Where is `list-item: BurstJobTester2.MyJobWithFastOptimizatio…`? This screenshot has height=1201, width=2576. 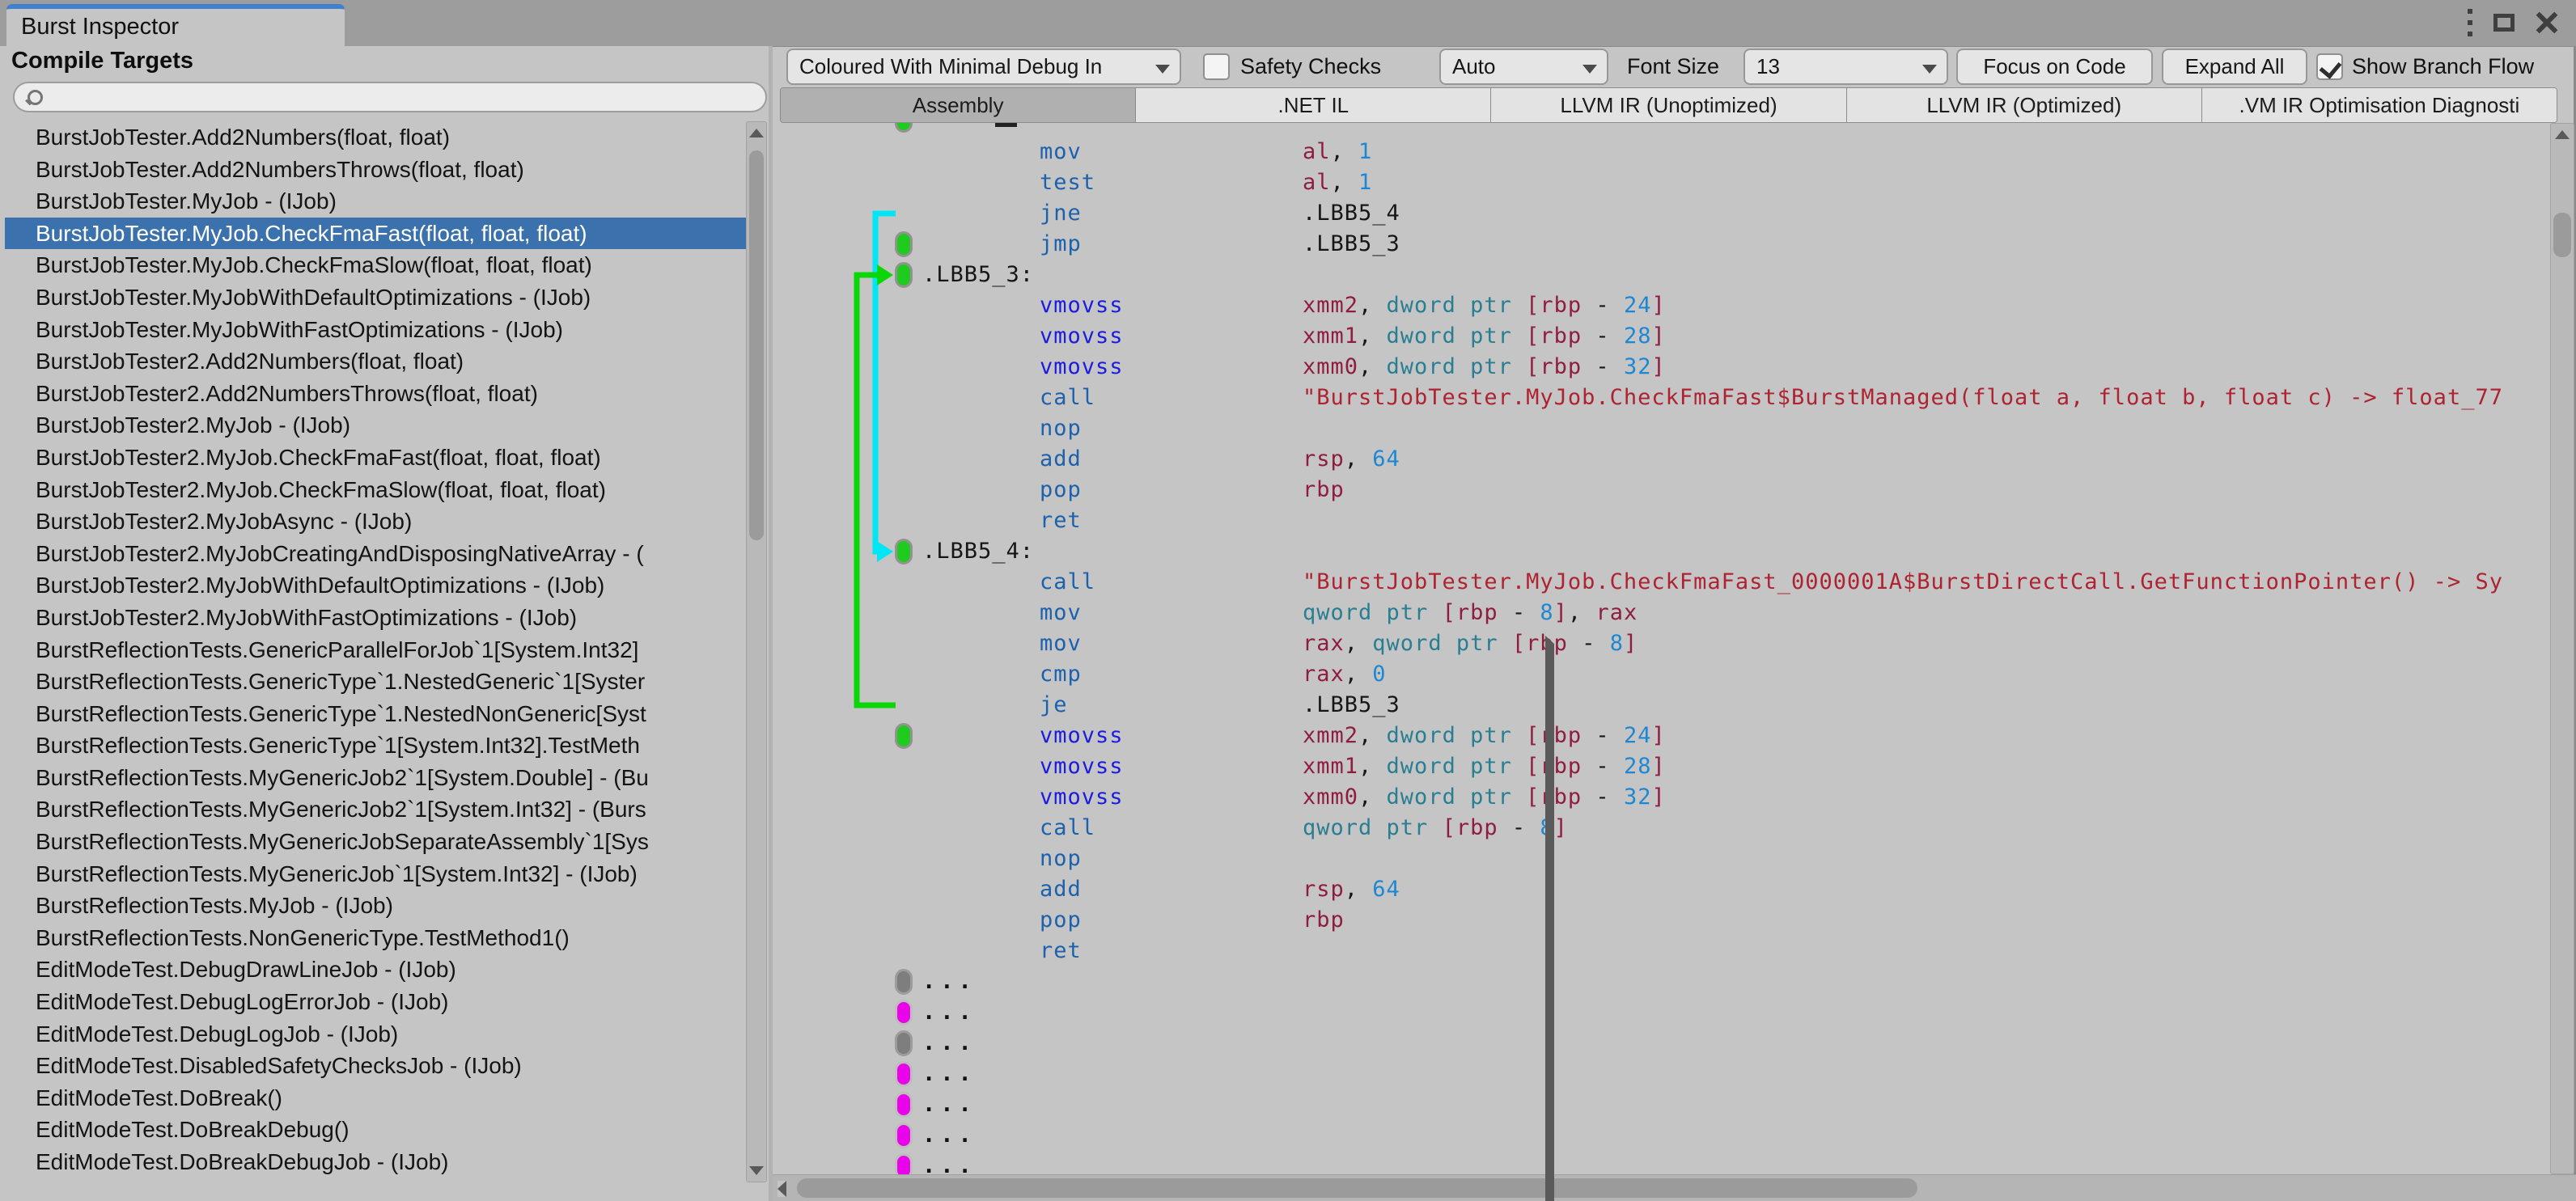
list-item: BurstJobTester2.MyJobWithFastOptimizatio… is located at coordinates (375, 618).